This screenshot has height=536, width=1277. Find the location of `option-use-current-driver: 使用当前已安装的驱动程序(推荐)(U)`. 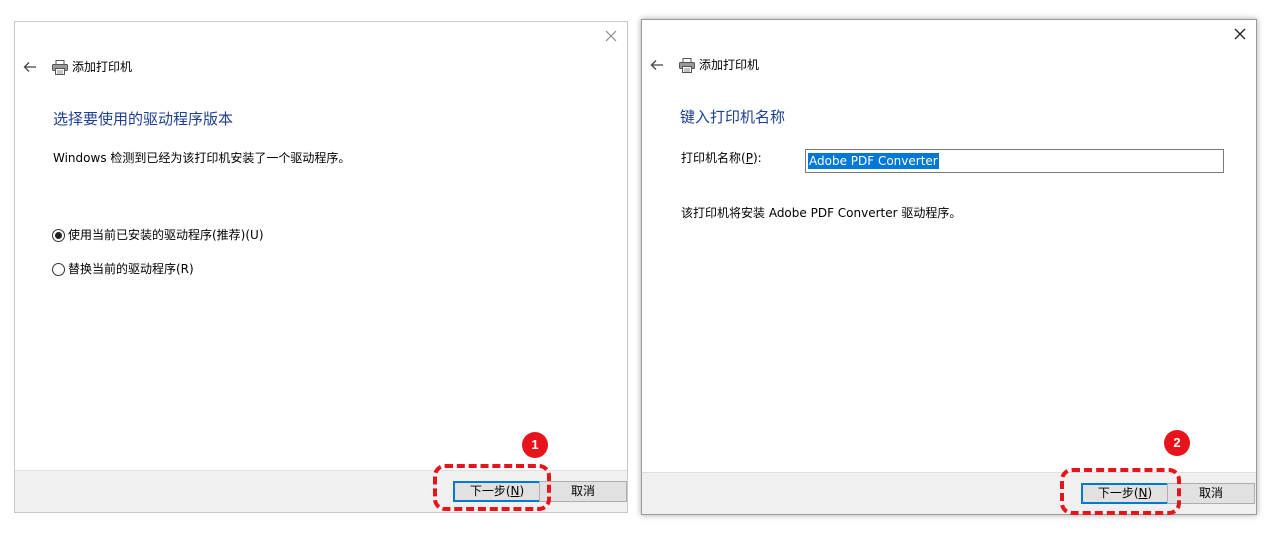

option-use-current-driver: 使用当前已安装的驱动程序(推荐)(U) is located at coordinates (158, 235).